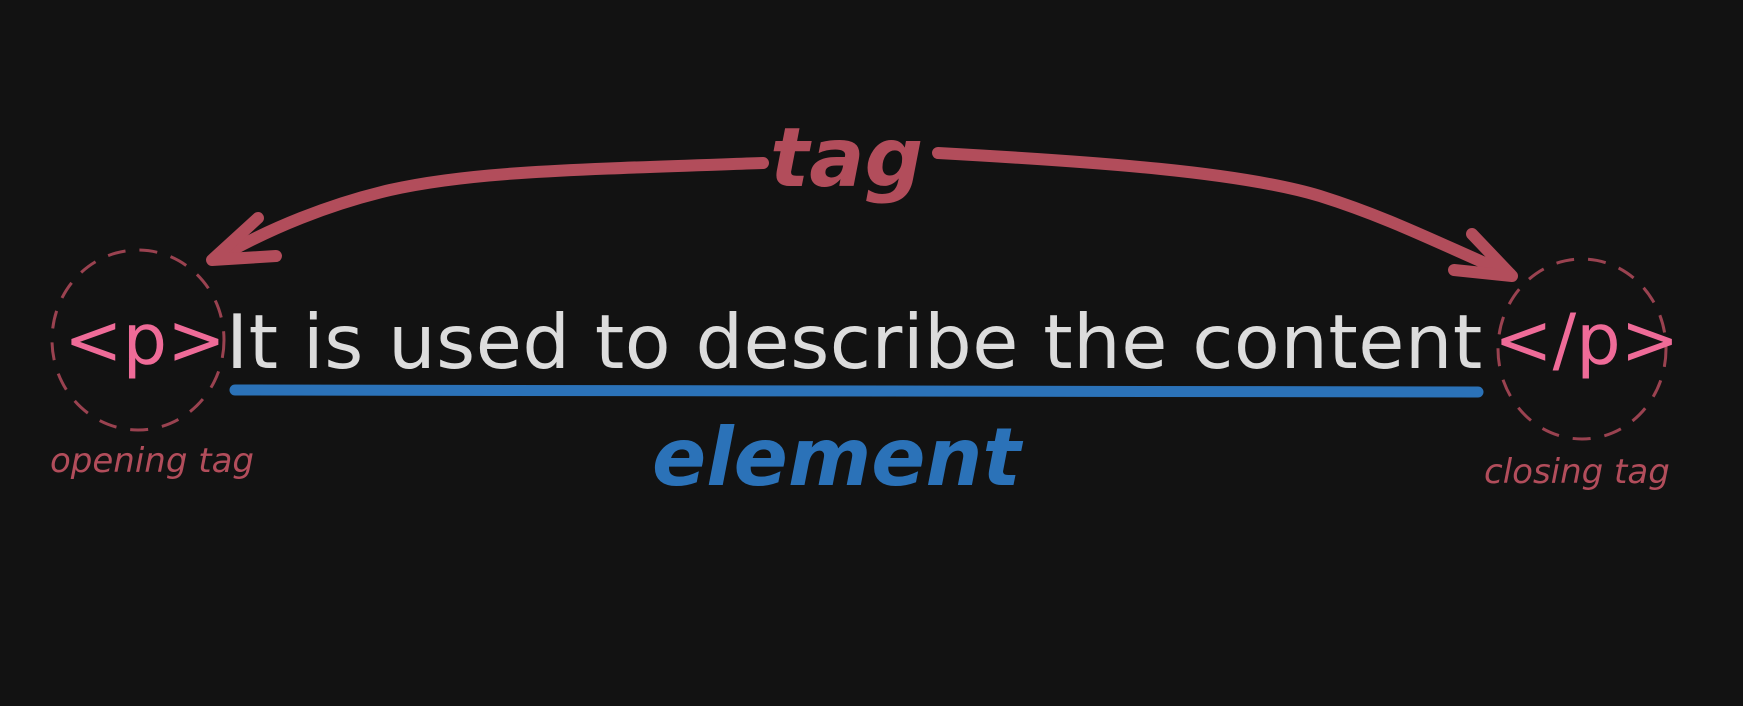 This screenshot has width=1743, height=706. I want to click on tag-arrow-left, so click(490, 210).